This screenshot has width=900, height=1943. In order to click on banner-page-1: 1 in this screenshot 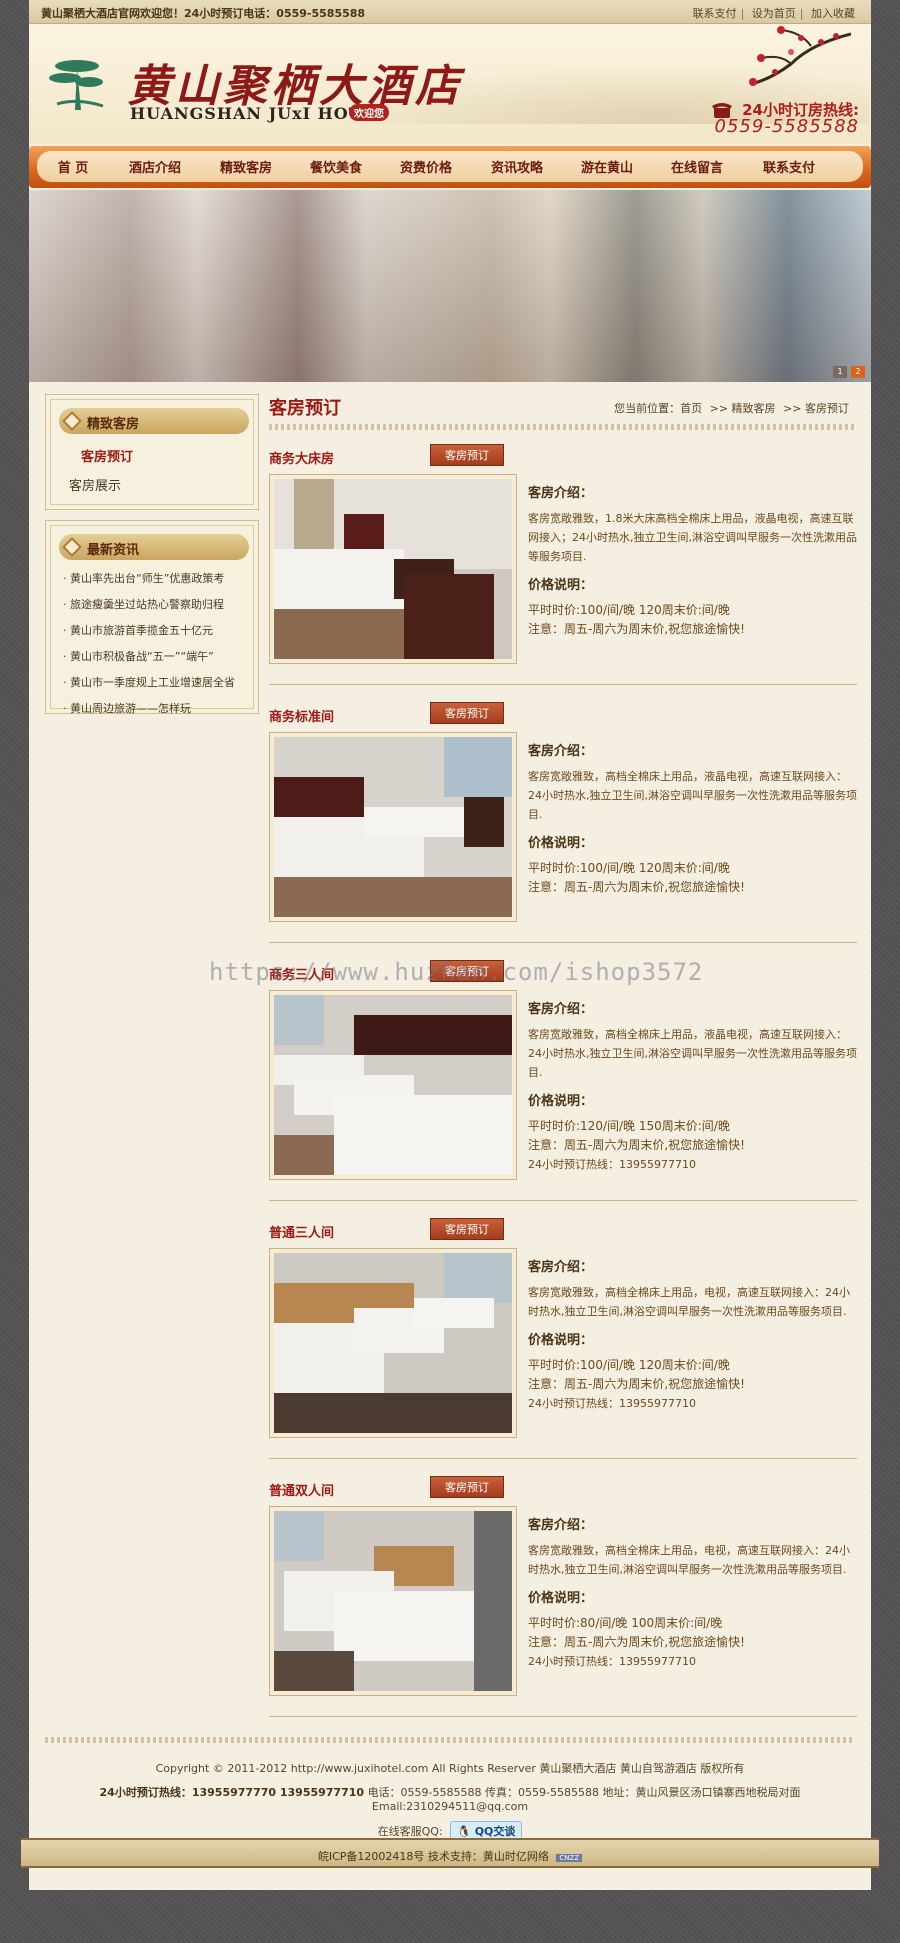, I will do `click(840, 372)`.